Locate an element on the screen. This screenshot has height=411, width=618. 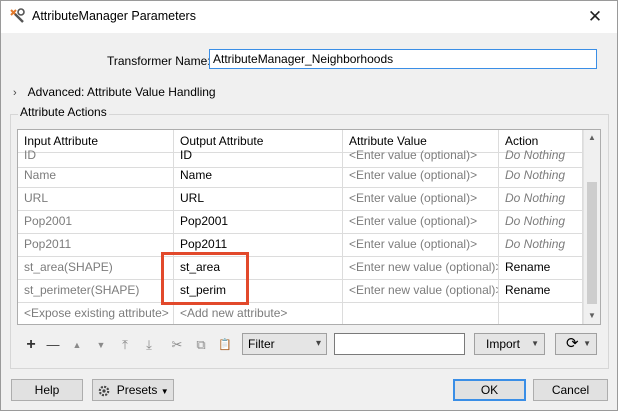
presets-button: Presets ▼ is located at coordinates (133, 390).